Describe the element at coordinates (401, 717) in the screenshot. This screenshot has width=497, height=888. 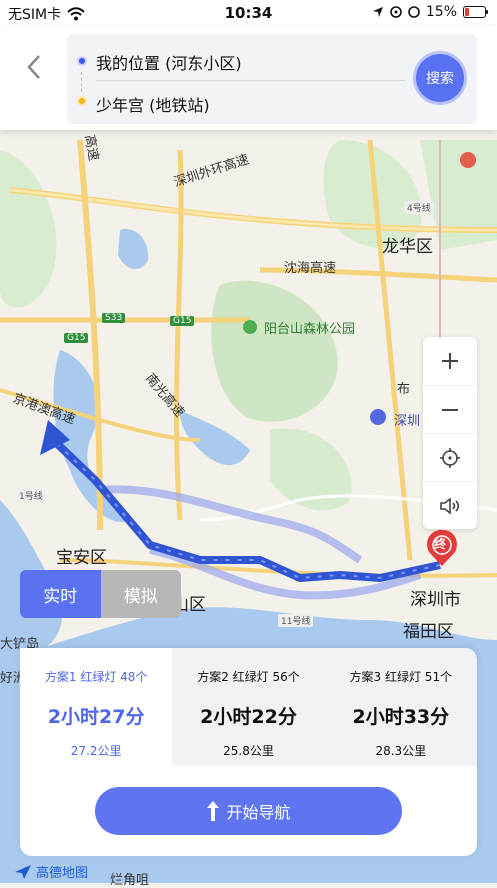
I see `plan-duration: 2小时33分` at that location.